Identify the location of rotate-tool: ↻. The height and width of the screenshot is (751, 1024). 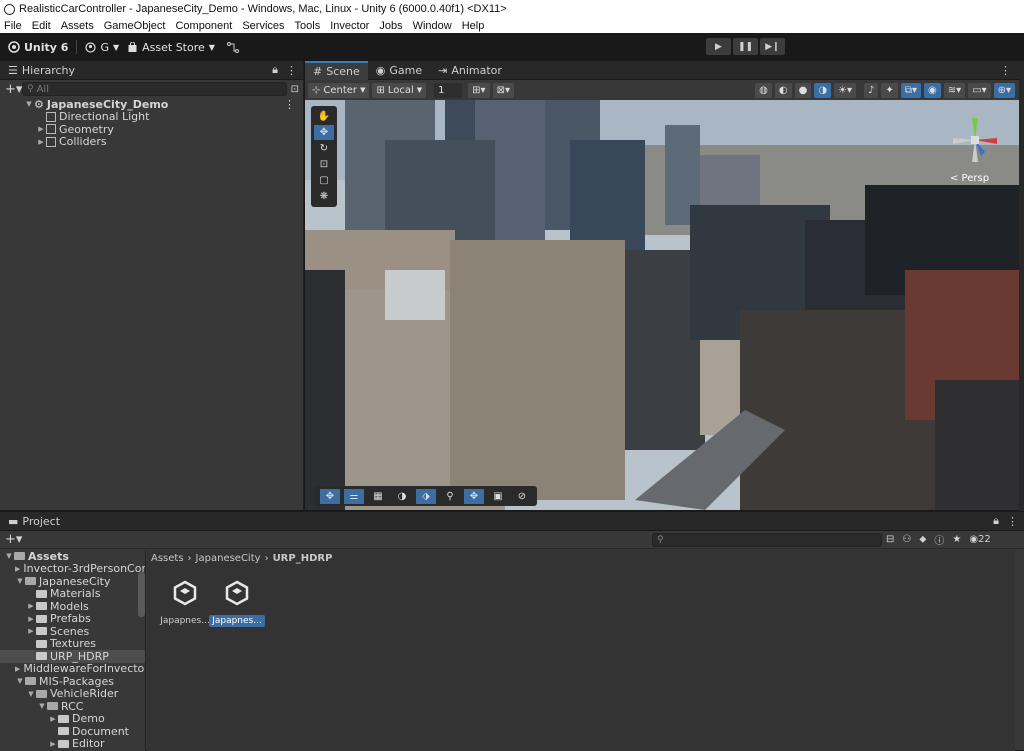
(324, 148).